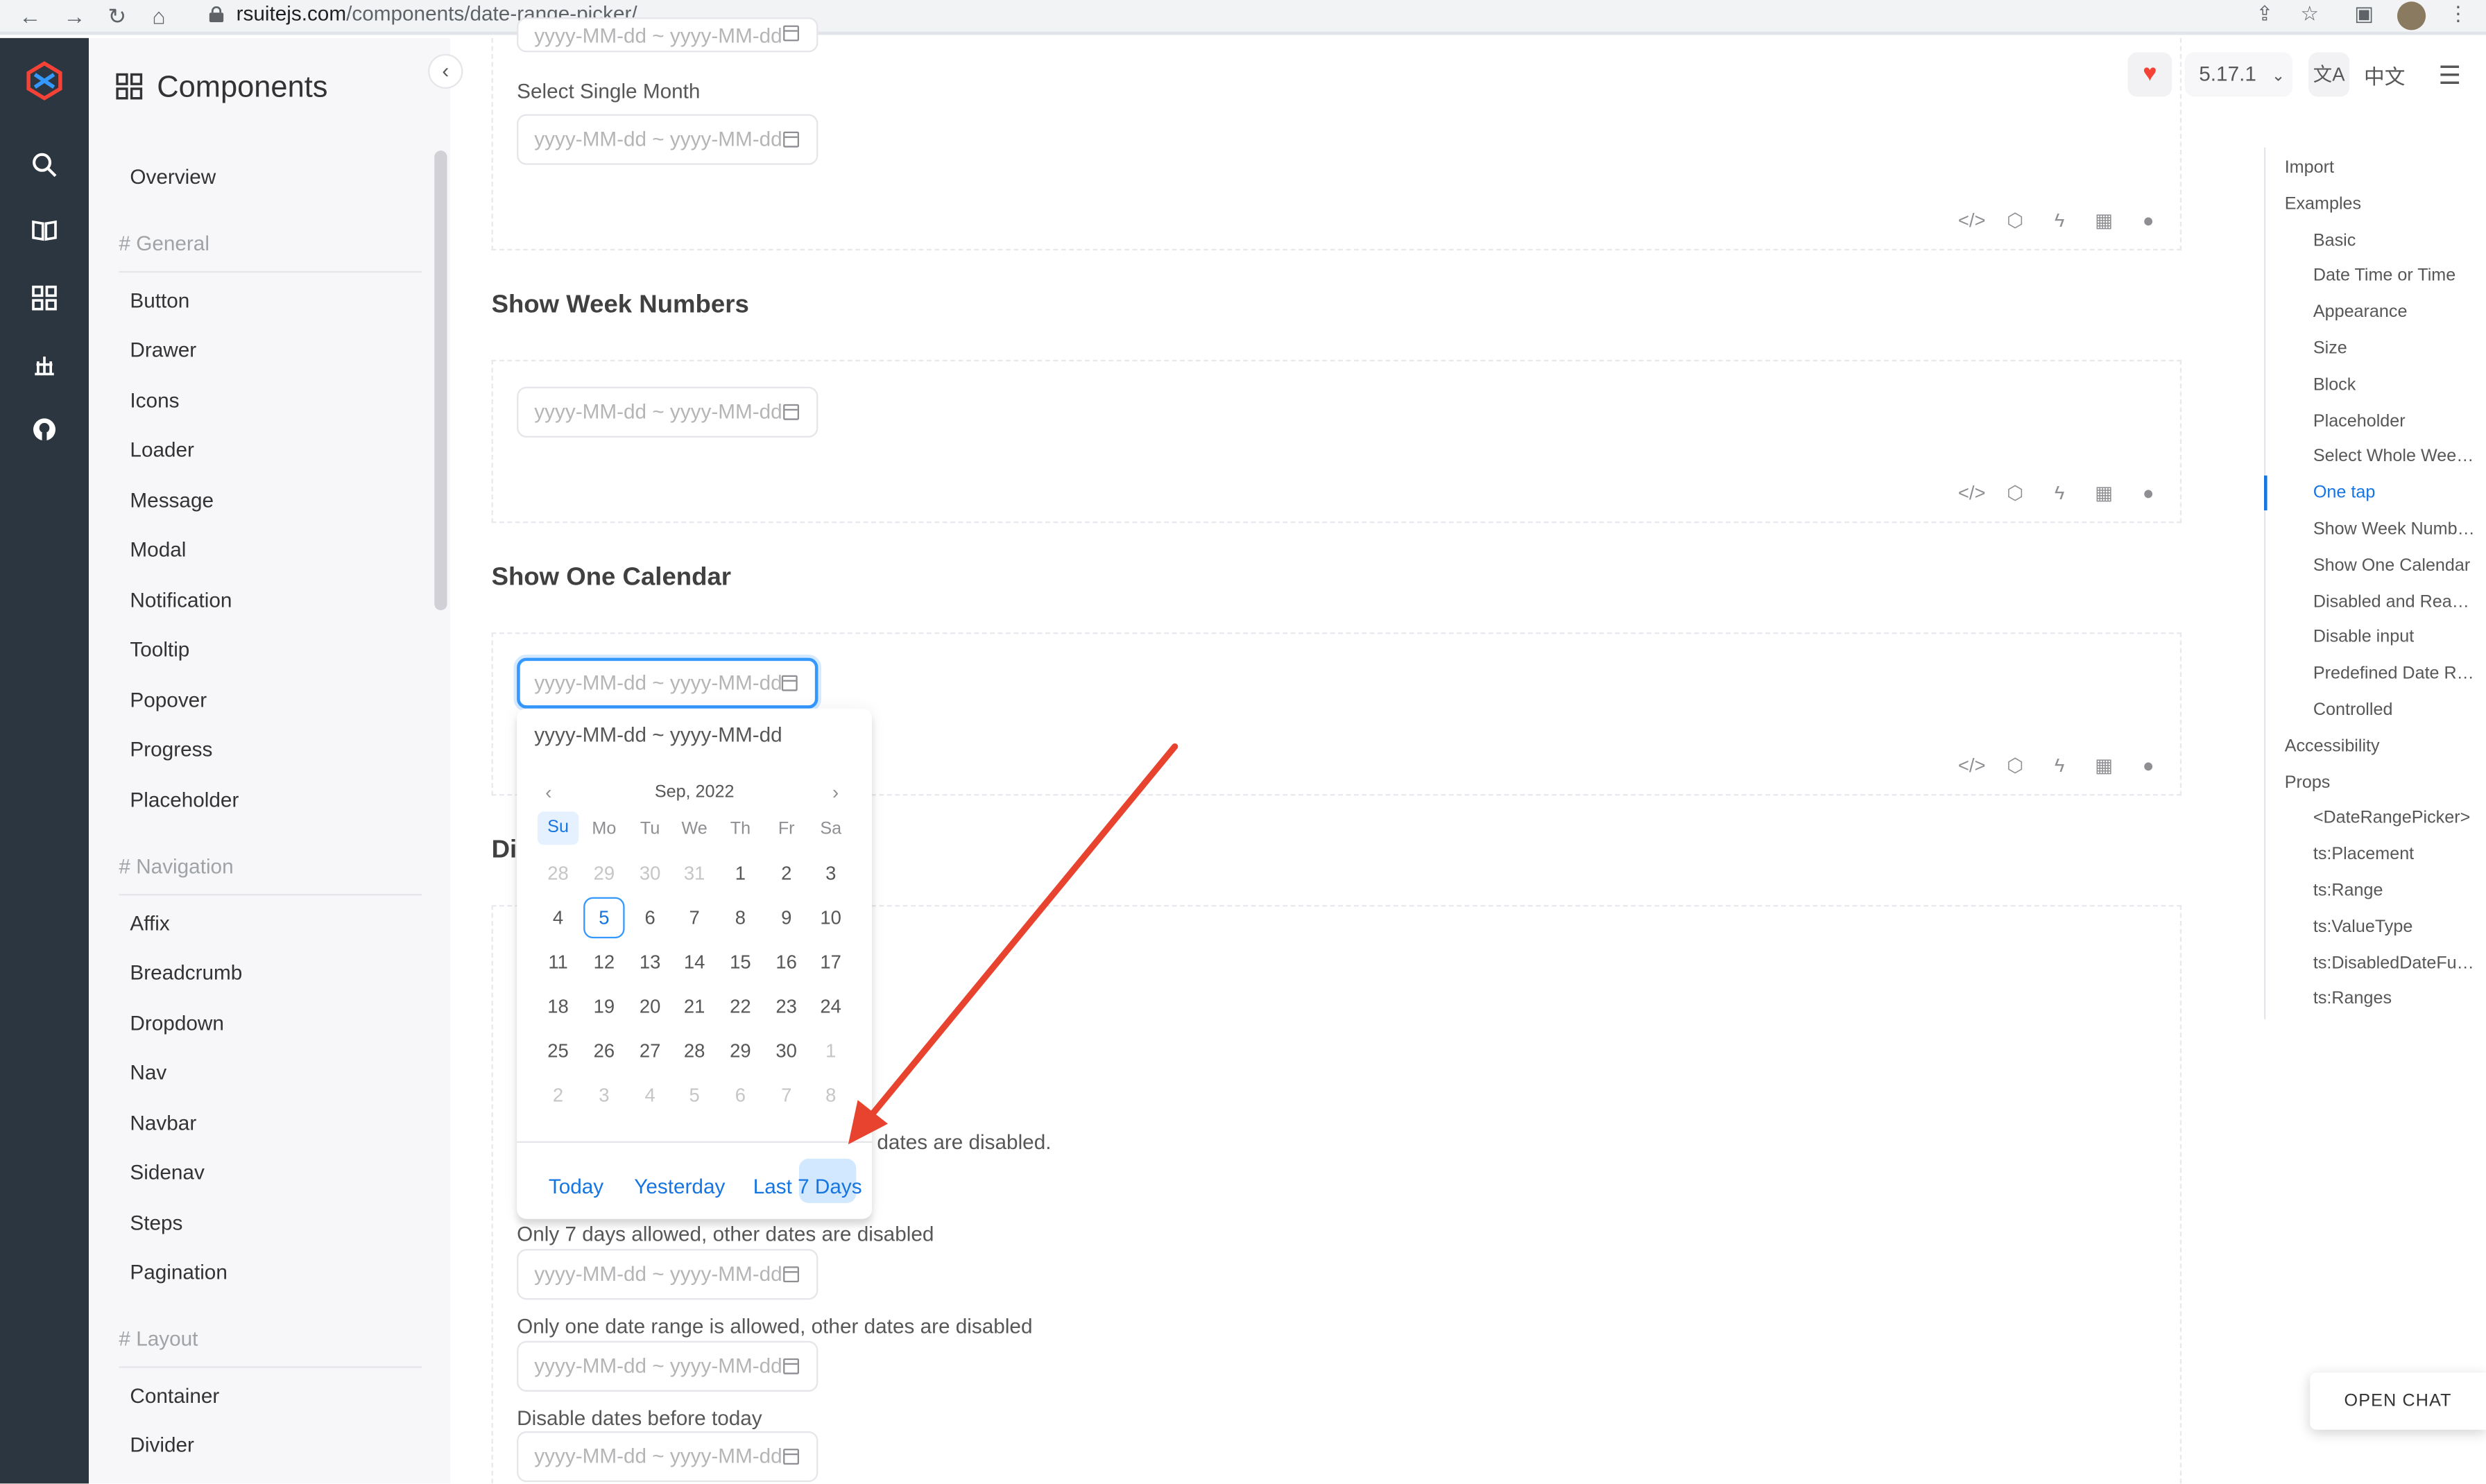 Image resolution: width=2486 pixels, height=1484 pixels. What do you see at coordinates (2380, 204) in the screenshot?
I see `toc-item: Examples` at bounding box center [2380, 204].